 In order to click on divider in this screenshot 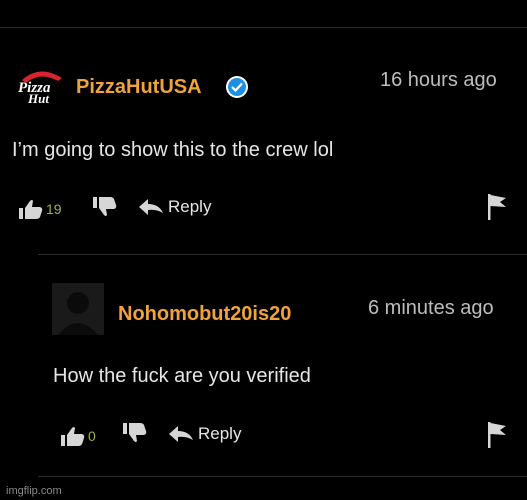, I will do `click(282, 476)`.